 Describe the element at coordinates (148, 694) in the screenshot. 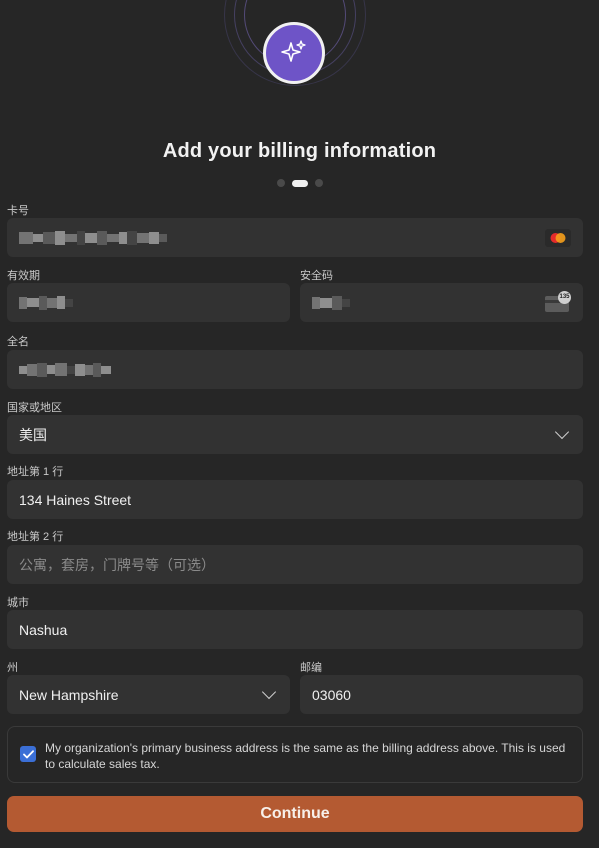

I see `state-select: New Hampshire` at that location.